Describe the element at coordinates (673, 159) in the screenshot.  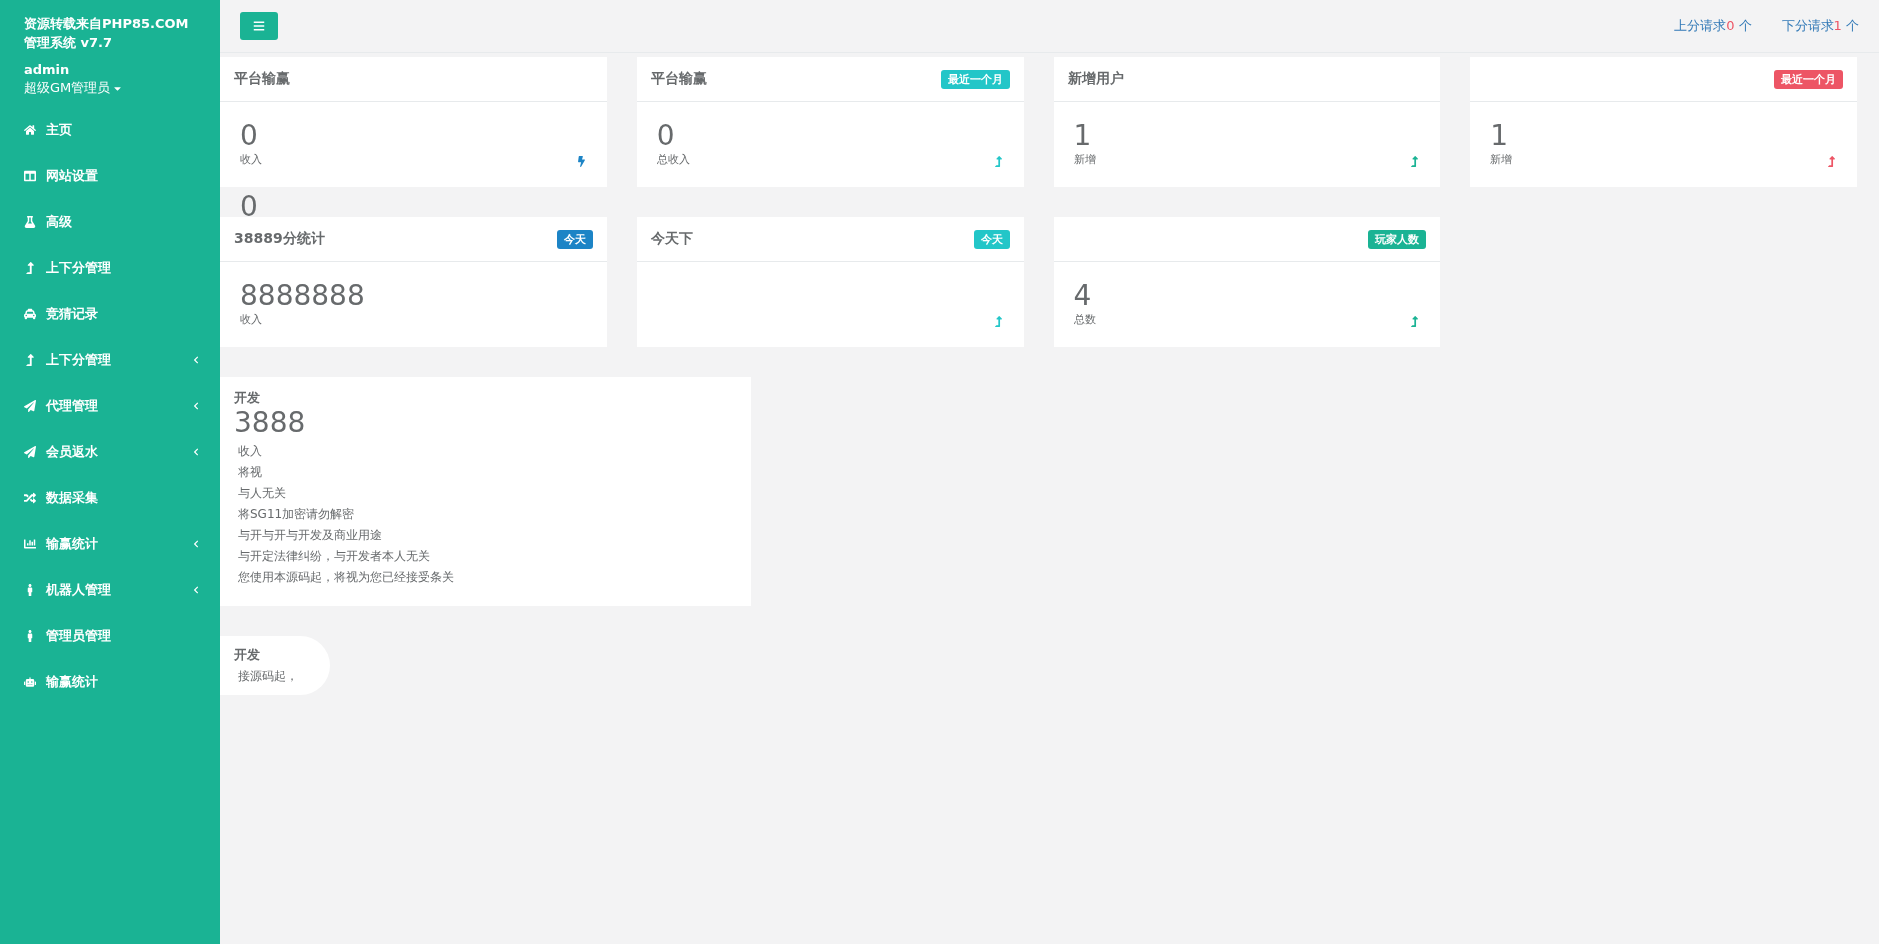
I see `stat-caption: 总收入` at that location.